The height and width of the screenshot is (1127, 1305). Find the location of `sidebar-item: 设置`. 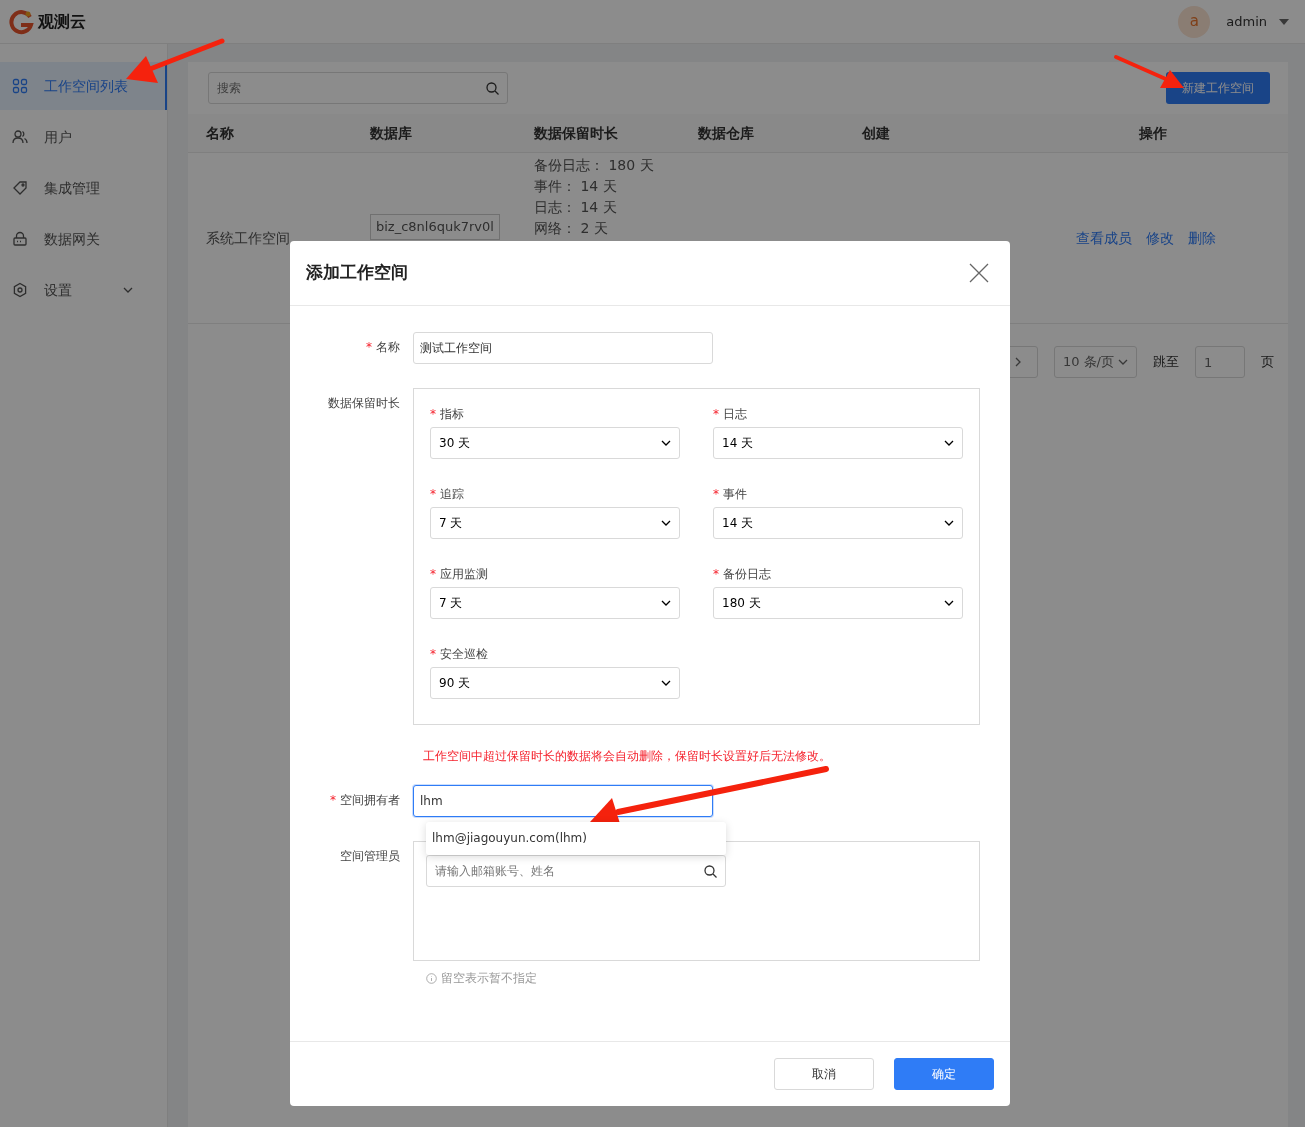

sidebar-item: 设置 is located at coordinates (83, 290).